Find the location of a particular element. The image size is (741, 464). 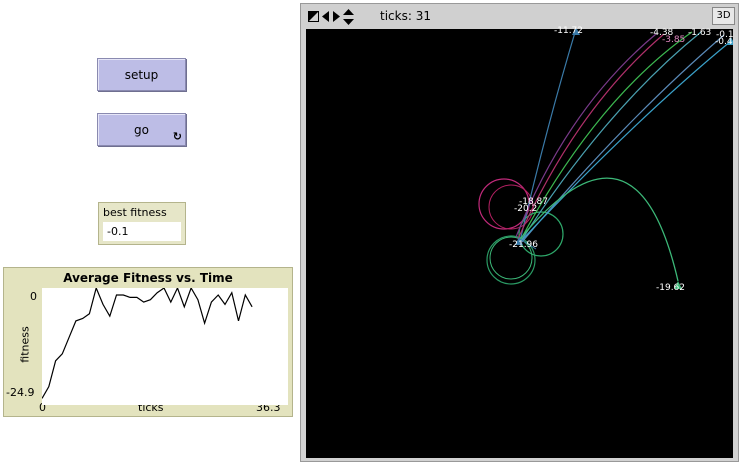

plot-svg is located at coordinates (147, 342).